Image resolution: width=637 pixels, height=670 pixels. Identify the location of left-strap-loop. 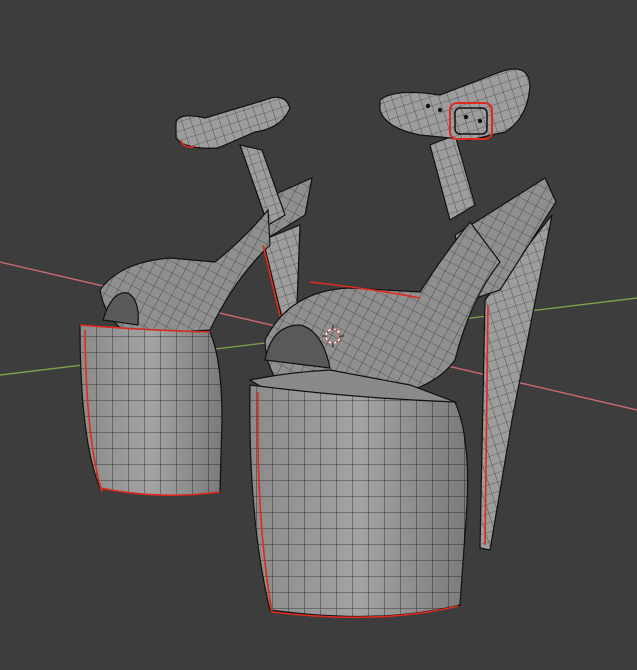
(233, 122).